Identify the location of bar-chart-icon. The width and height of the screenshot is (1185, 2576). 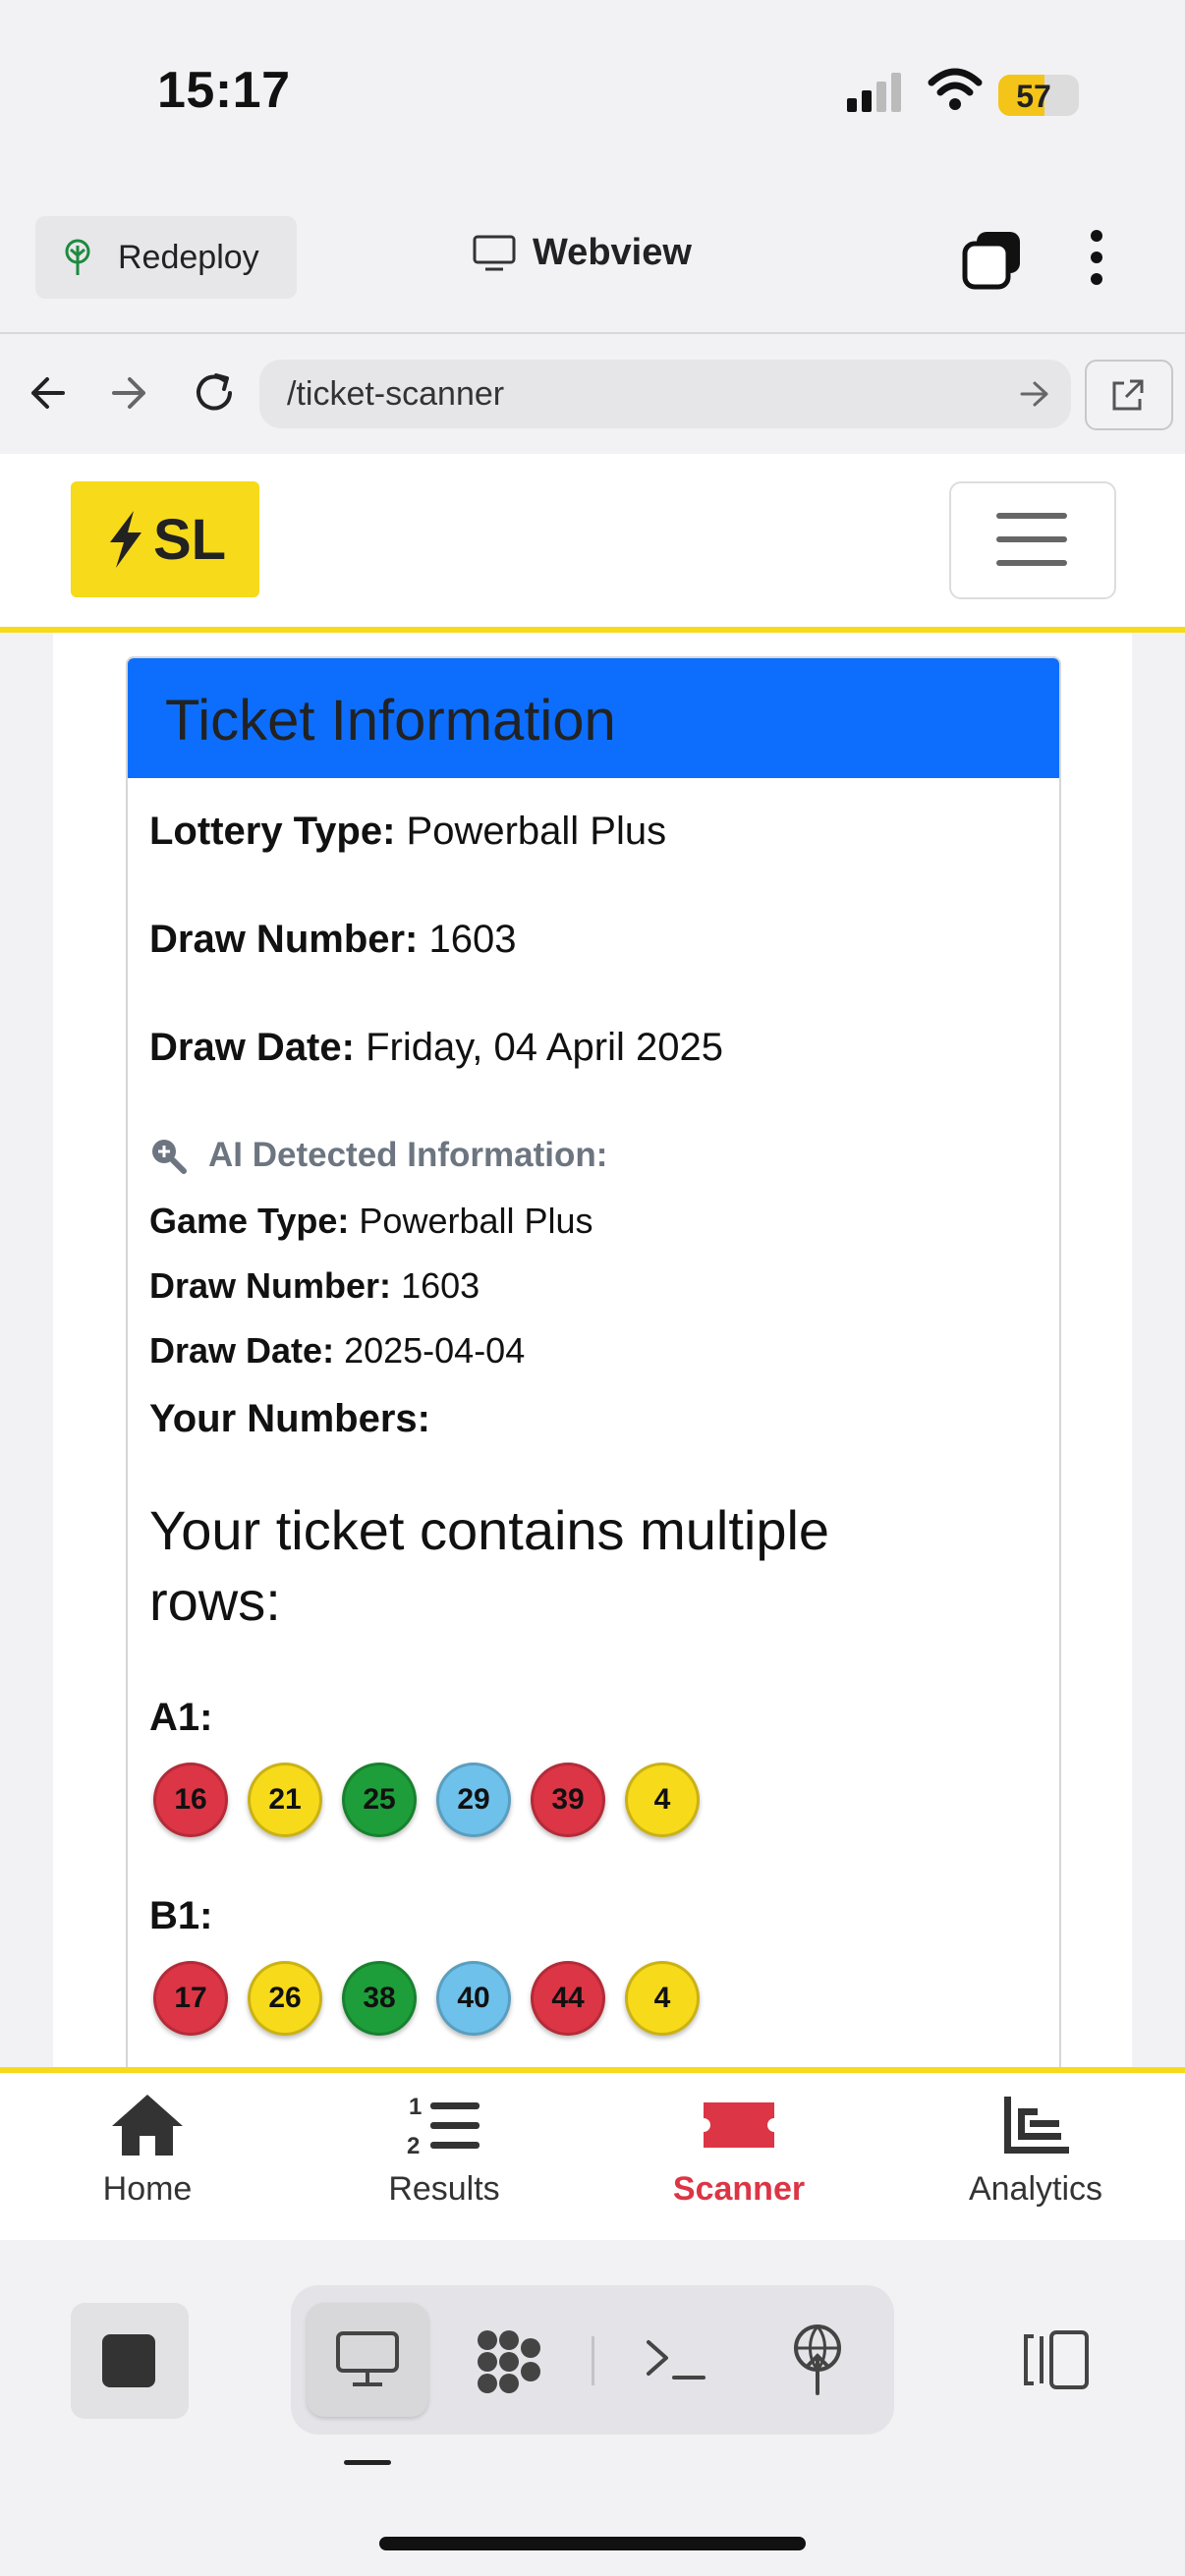
(1037, 2125).